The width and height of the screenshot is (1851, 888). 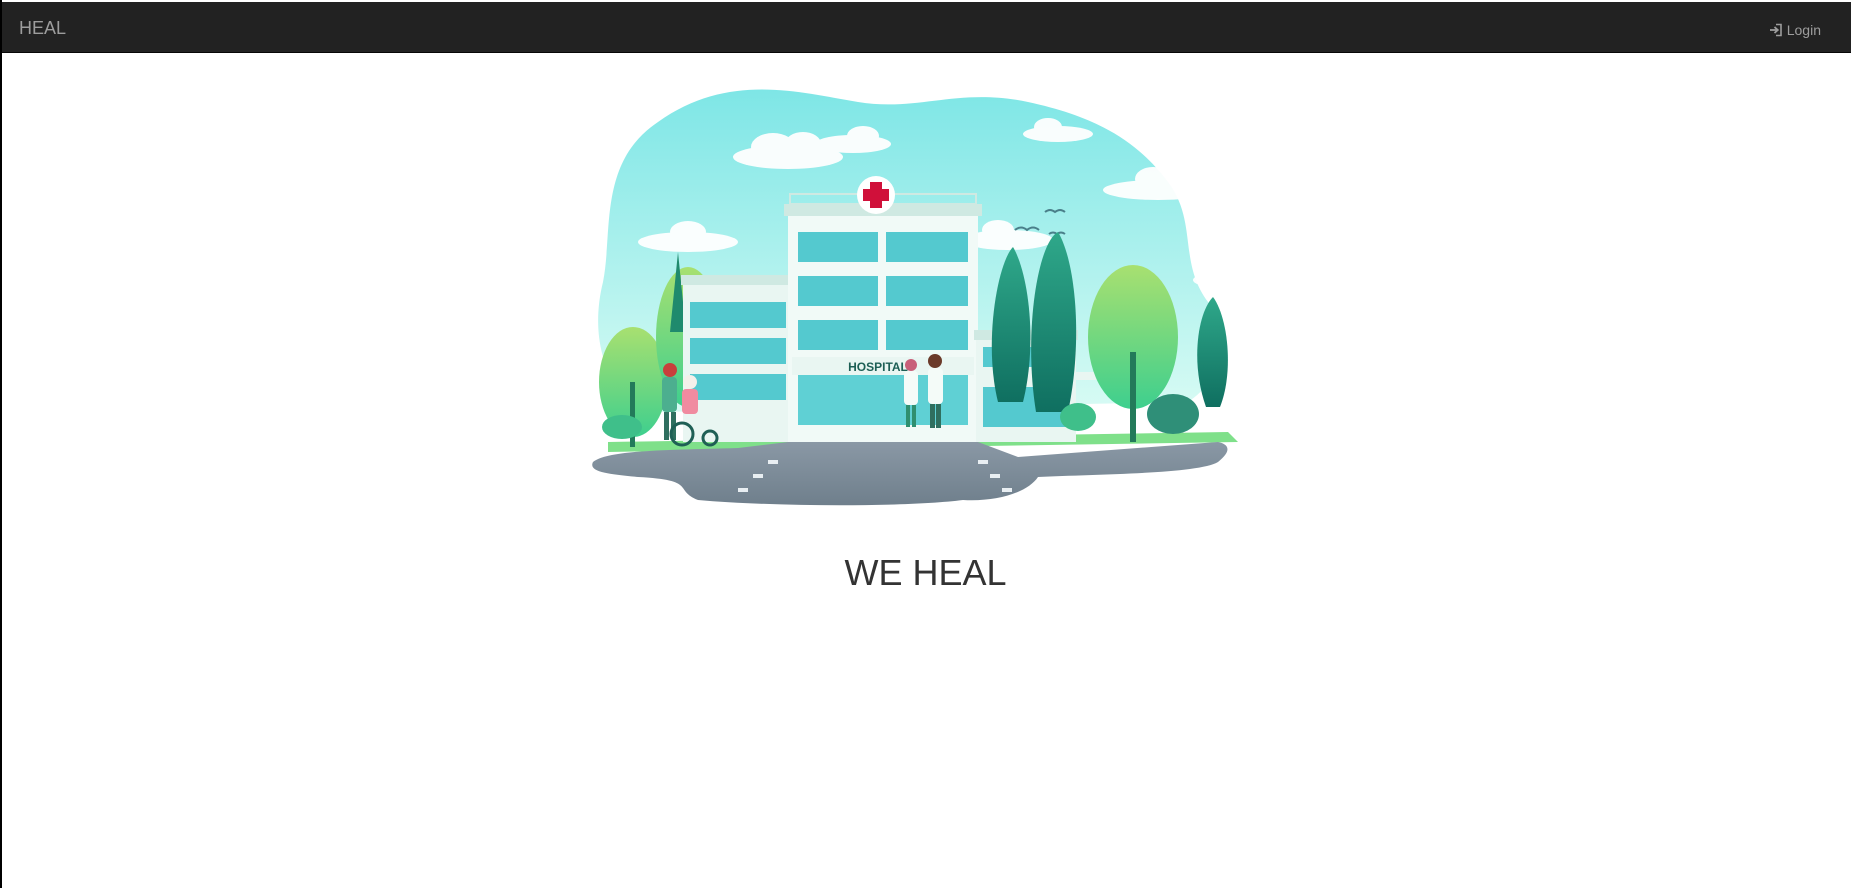 What do you see at coordinates (878, 367) in the screenshot?
I see `hospital-sign: HOSPITAL` at bounding box center [878, 367].